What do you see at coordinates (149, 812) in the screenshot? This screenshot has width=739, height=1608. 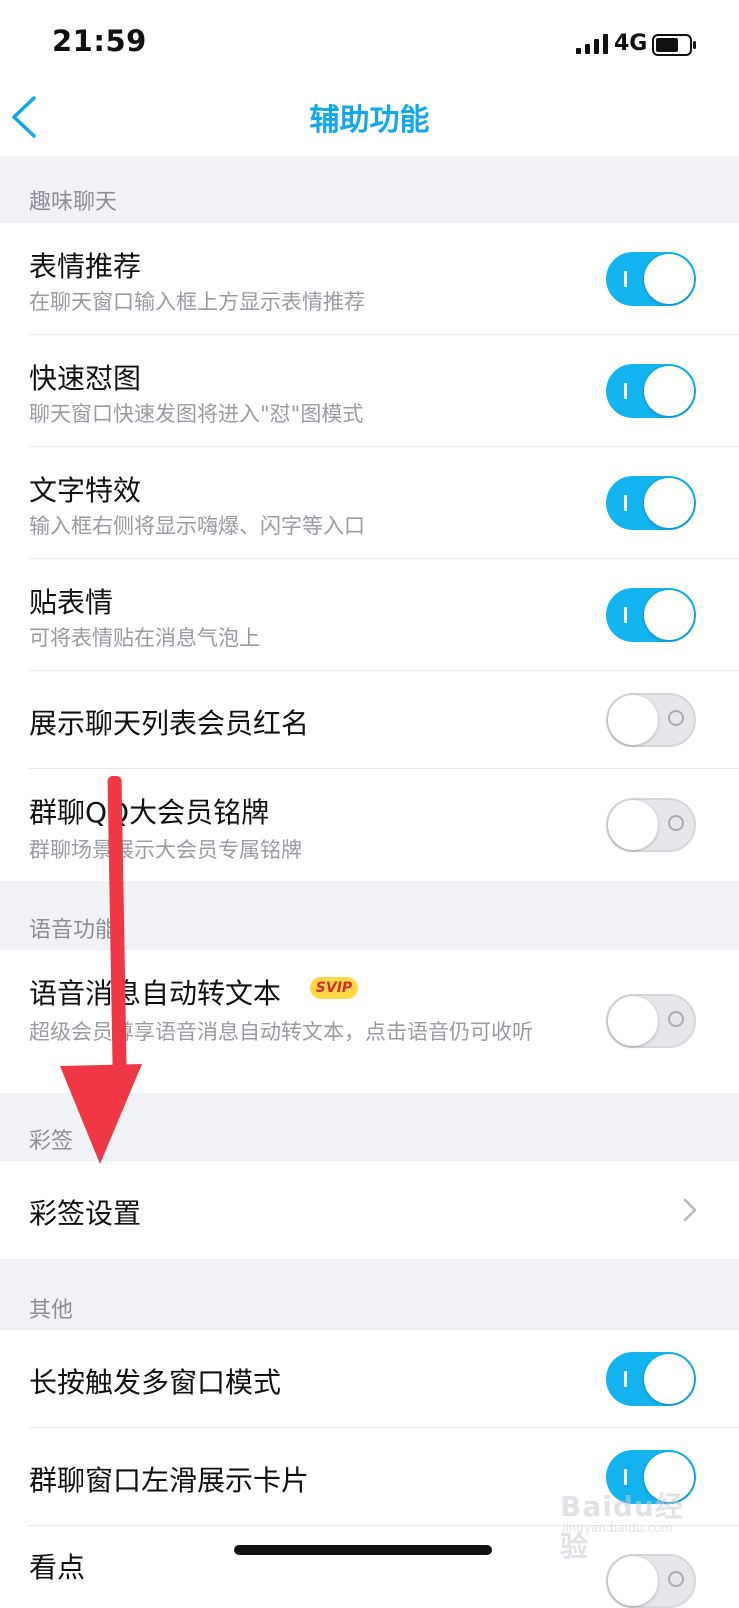 I see `setting-title: 群聊QQ大会员铭牌` at bounding box center [149, 812].